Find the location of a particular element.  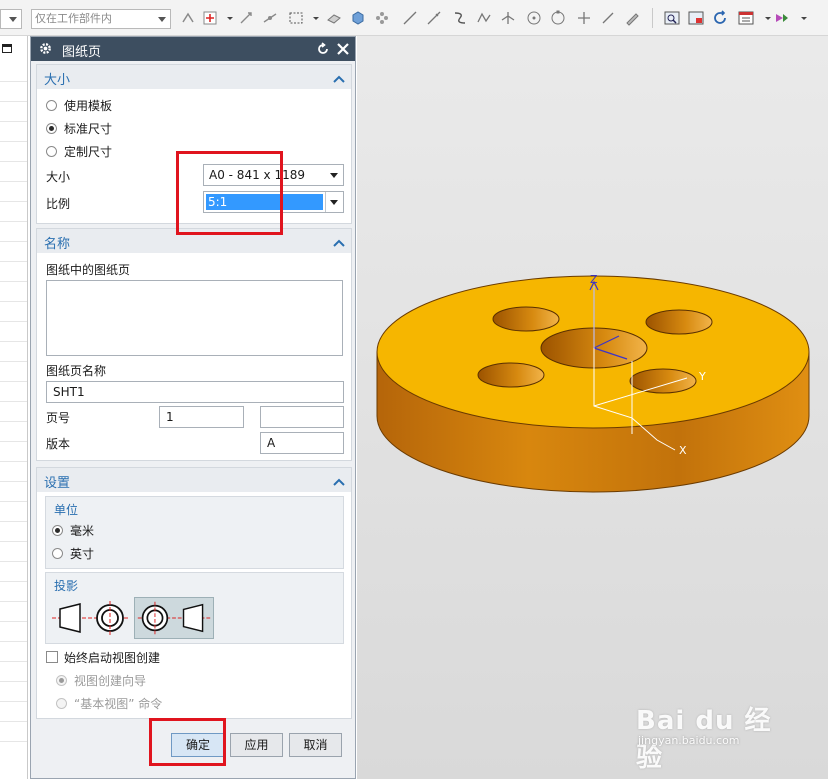

baidu-watermark: Bai du 经验 jingyan.baidu.com is located at coordinates (710, 736).